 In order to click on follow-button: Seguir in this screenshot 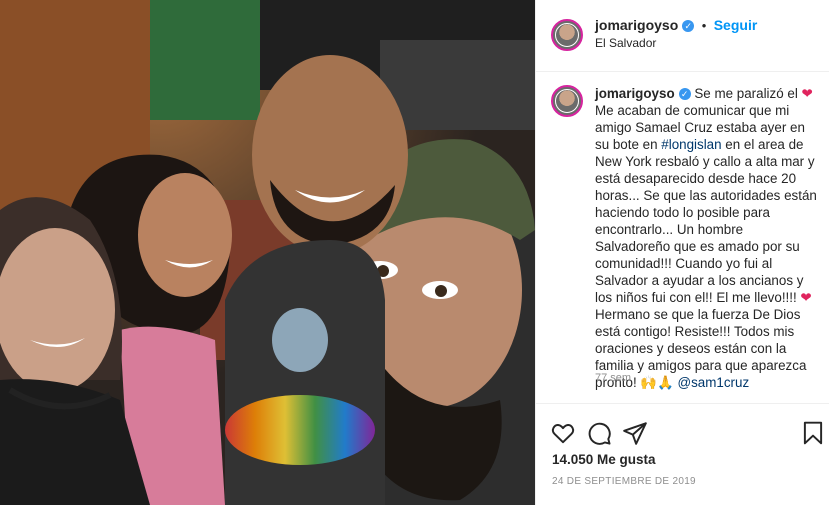, I will do `click(736, 25)`.